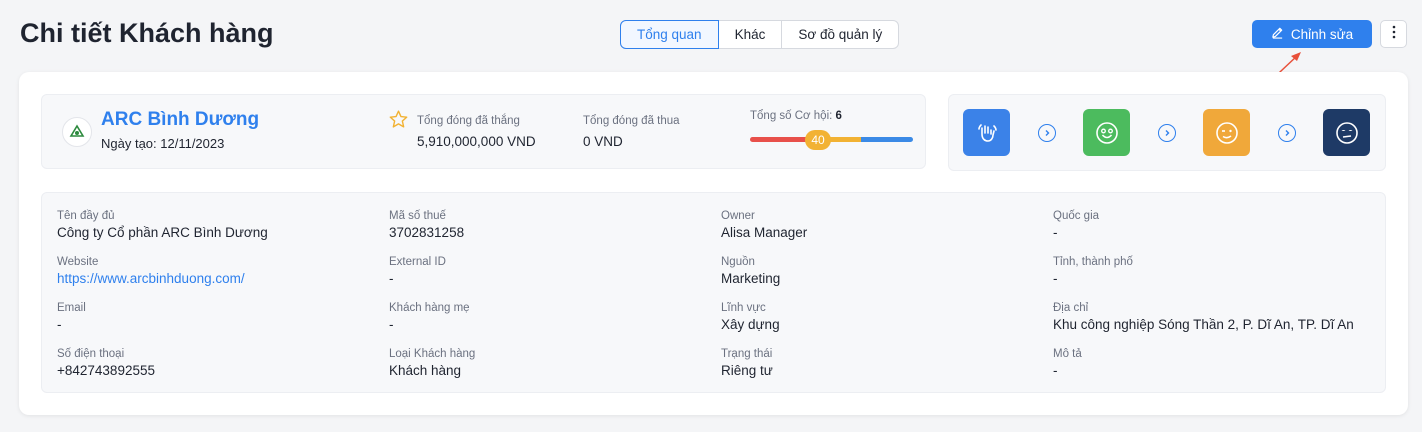 The image size is (1422, 432). Describe the element at coordinates (764, 225) in the screenshot. I see `field-owner: Owner Alisa Manager` at that location.